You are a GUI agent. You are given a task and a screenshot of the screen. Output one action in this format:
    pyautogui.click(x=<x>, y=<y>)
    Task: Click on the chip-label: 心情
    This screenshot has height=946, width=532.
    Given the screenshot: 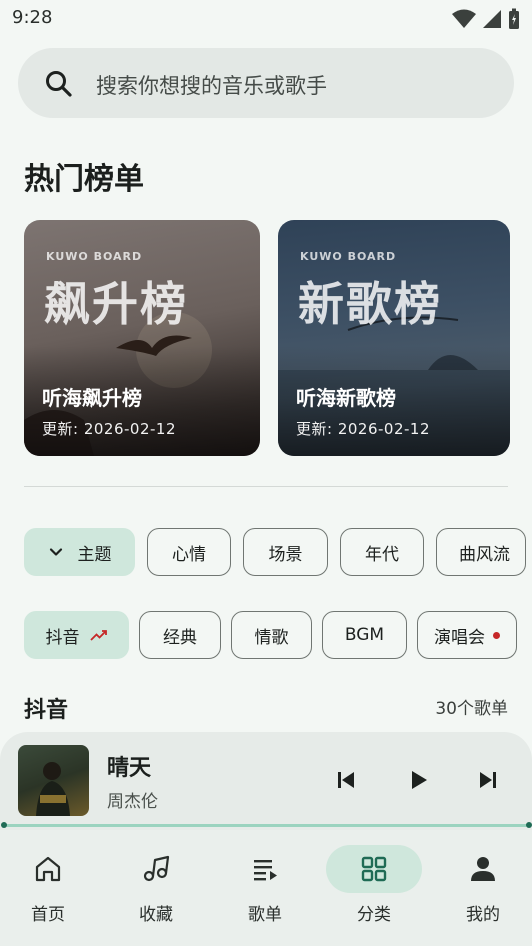 What is the action you would take?
    pyautogui.click(x=189, y=554)
    